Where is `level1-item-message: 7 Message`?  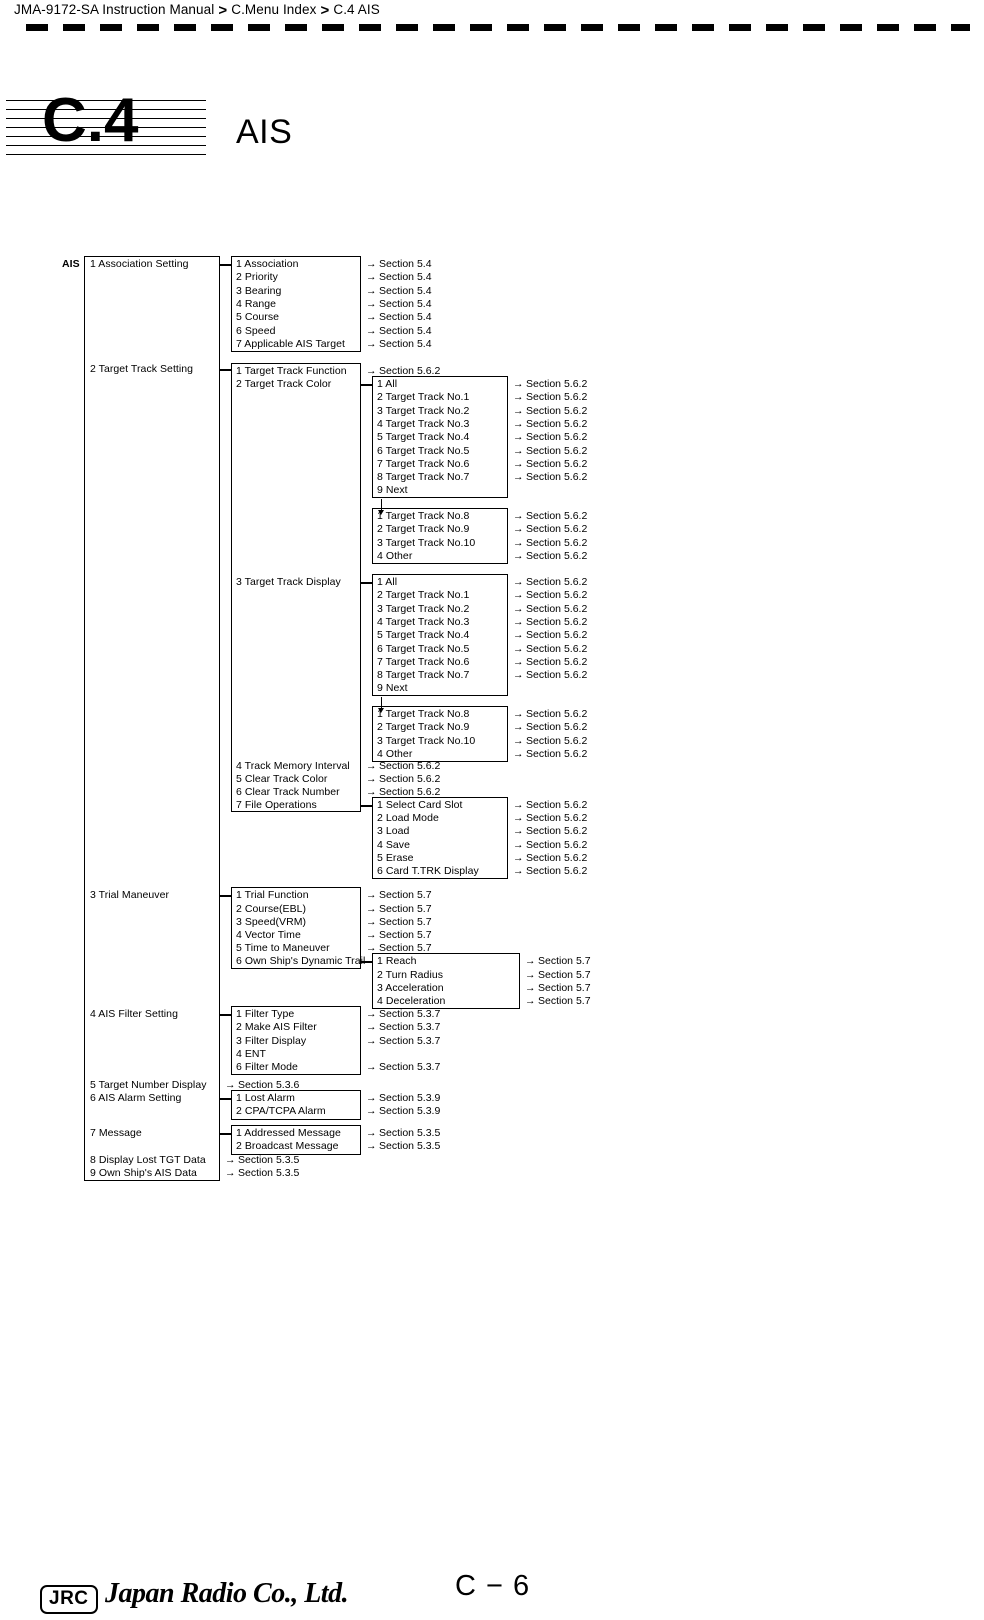 level1-item-message: 7 Message is located at coordinates (116, 1133).